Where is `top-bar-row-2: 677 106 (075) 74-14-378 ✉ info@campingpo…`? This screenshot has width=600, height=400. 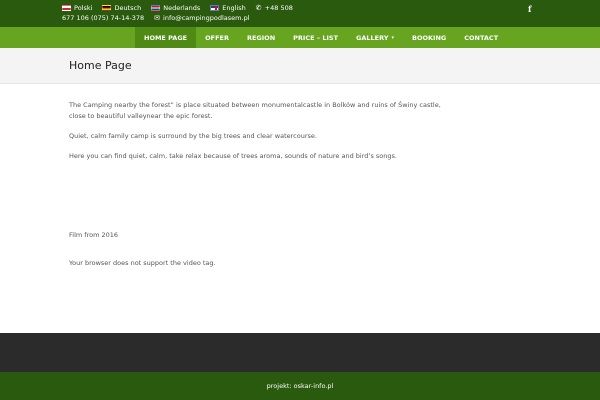
top-bar-row-2: 677 106 (075) 74-14-378 ✉ info@campingpo… is located at coordinates (156, 18).